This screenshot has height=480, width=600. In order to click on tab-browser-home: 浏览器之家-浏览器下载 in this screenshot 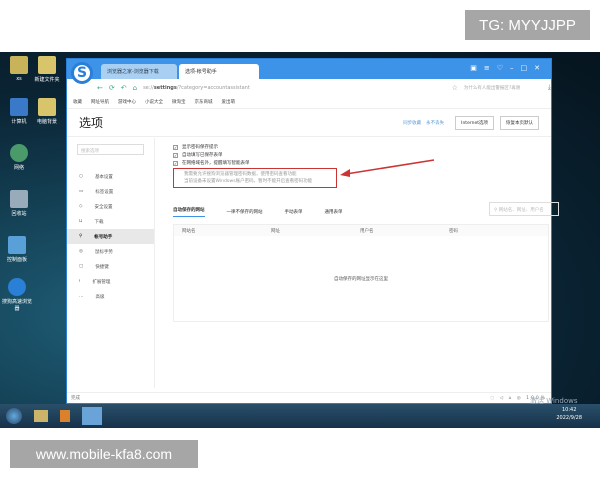, I will do `click(139, 71)`.